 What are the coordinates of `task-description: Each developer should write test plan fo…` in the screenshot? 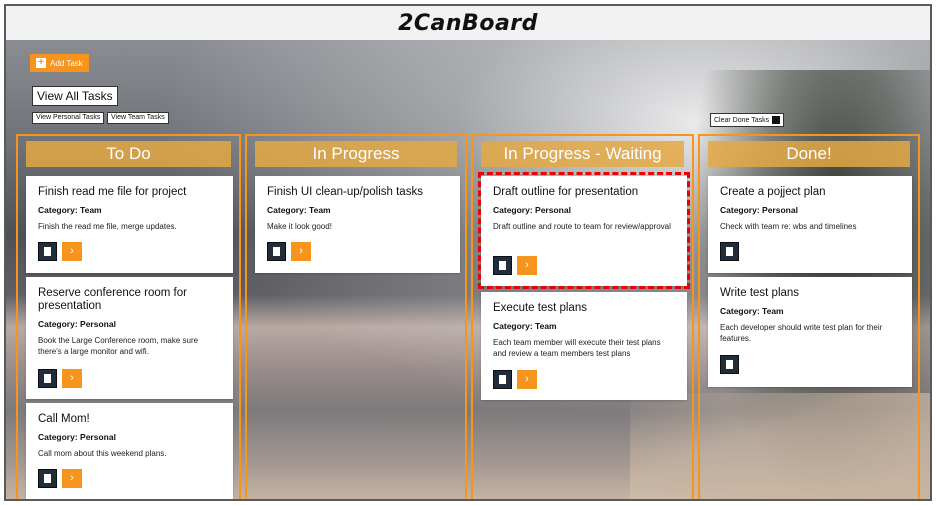 It's located at (801, 333).